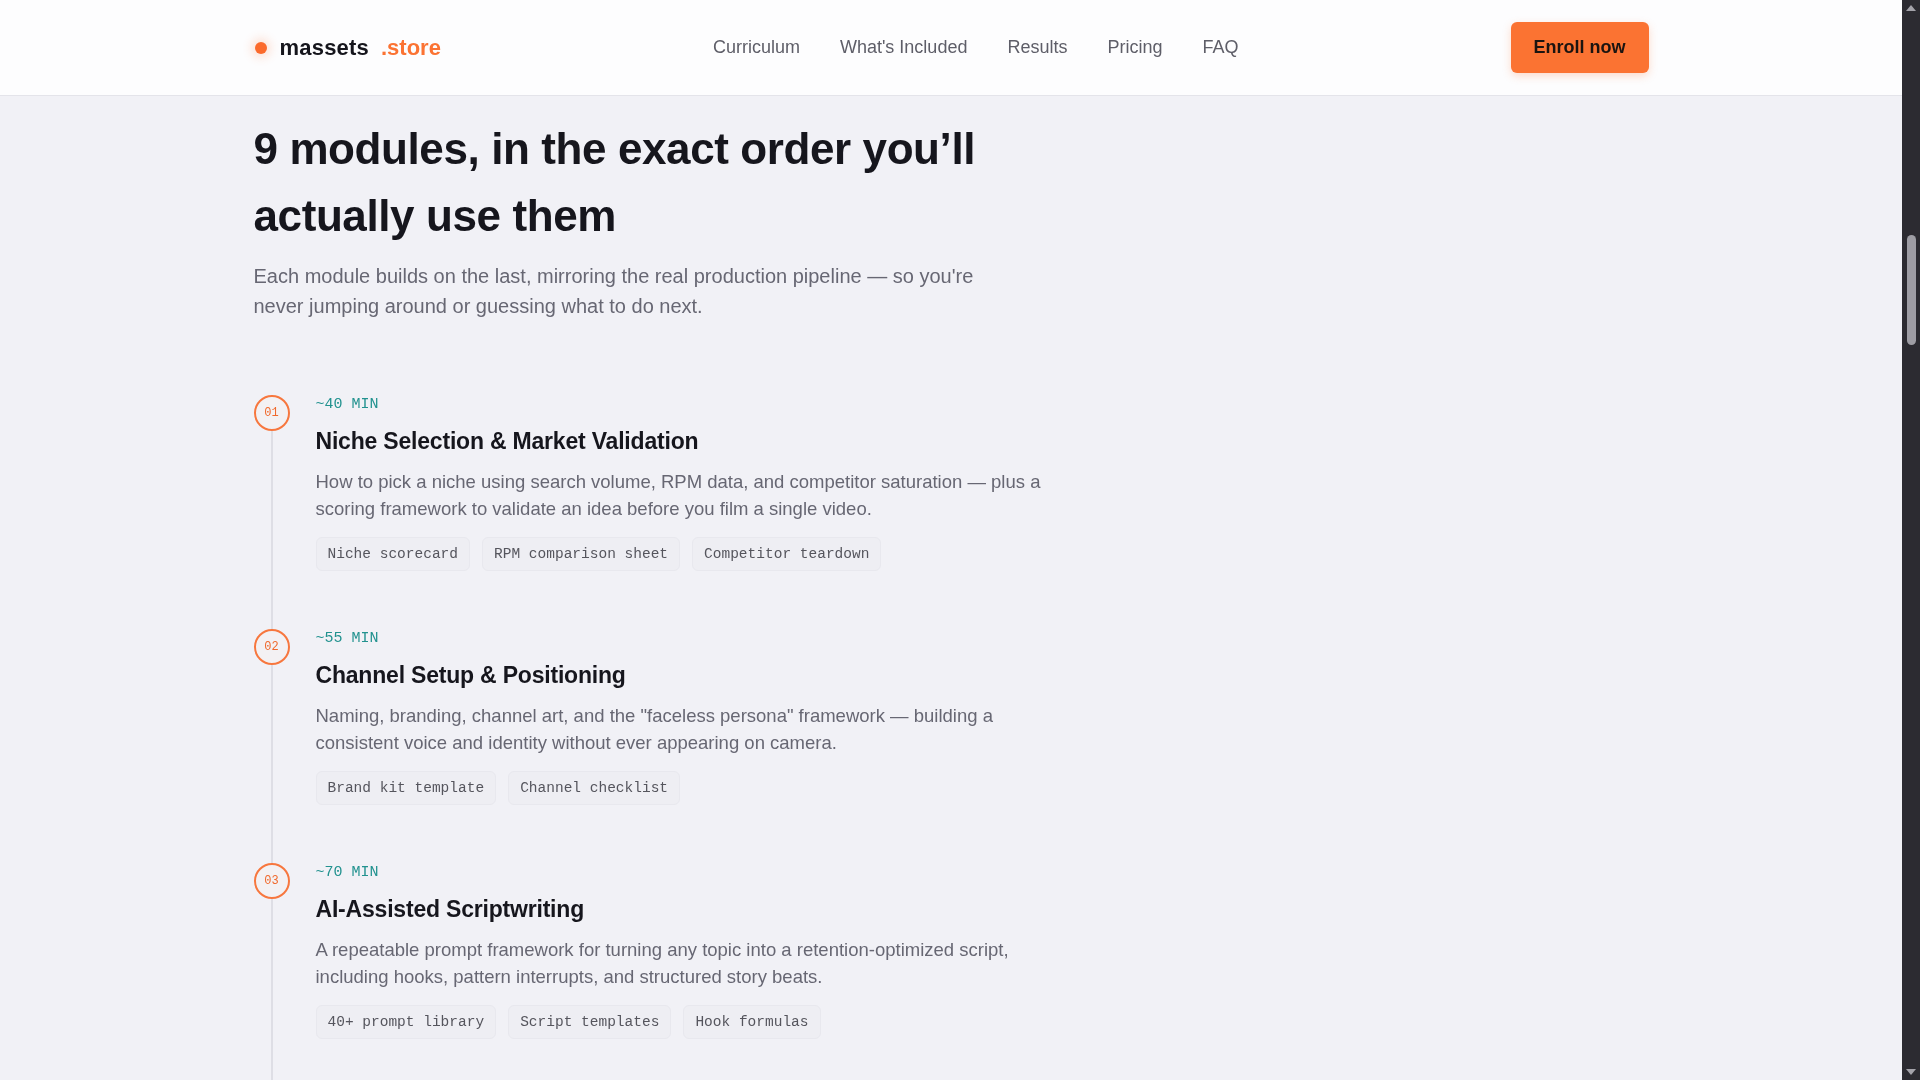 Image resolution: width=1920 pixels, height=1080 pixels. Describe the element at coordinates (654, 729) in the screenshot. I see `module-description: Naming, branding, channel art, and the "faceless persona" framework — building a consistent voice and identity without ever appearing on camera.` at that location.